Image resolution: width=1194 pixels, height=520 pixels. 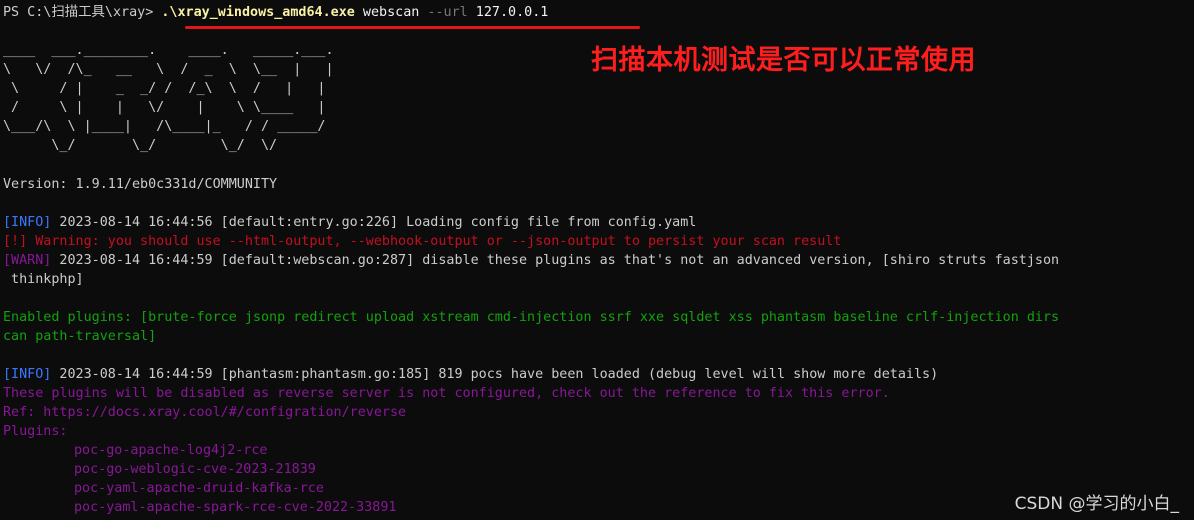 I want to click on banner-line: \_/ \_/ \_/ \/, so click(x=140, y=146).